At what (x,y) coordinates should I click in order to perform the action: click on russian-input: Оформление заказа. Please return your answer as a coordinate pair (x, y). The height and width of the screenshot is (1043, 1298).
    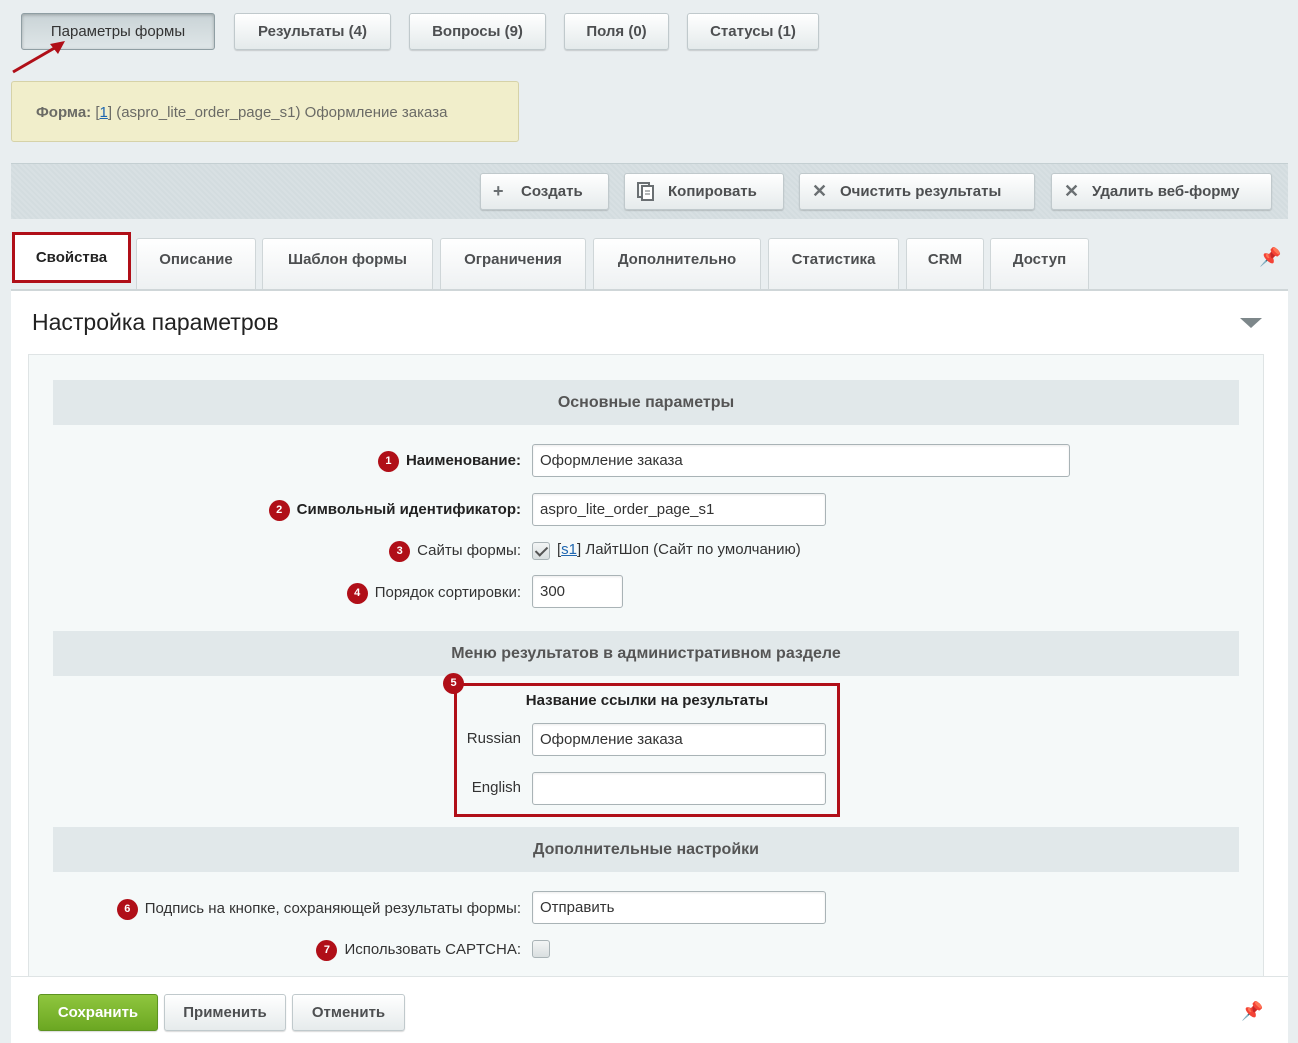
    Looking at the image, I should click on (679, 739).